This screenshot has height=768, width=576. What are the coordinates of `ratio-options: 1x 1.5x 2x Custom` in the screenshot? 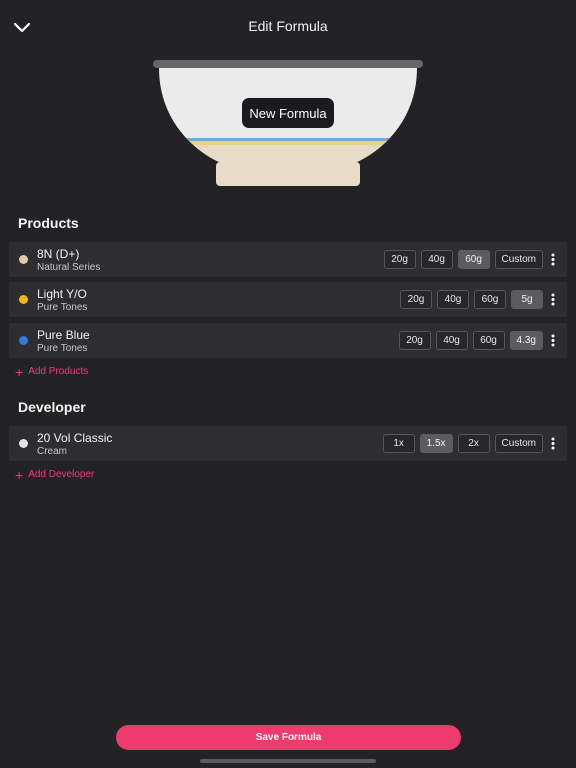 It's located at (462, 443).